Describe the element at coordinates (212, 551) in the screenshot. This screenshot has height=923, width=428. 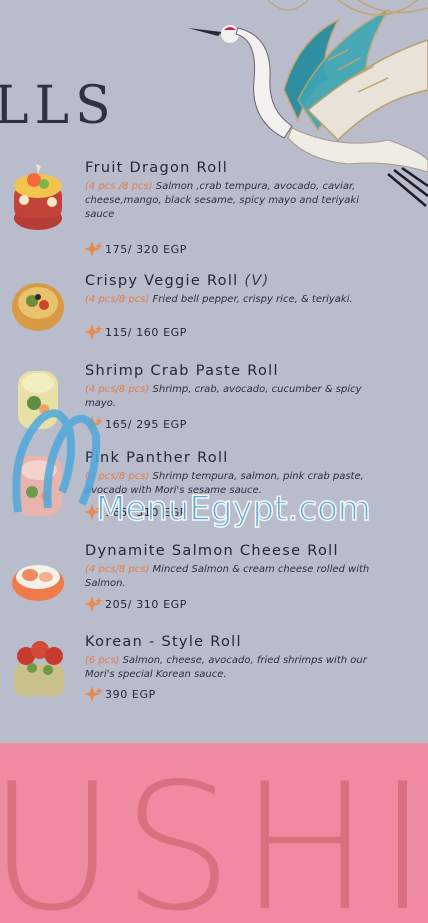
I see `item-name: Dynamite Salmon Cheese Roll` at that location.